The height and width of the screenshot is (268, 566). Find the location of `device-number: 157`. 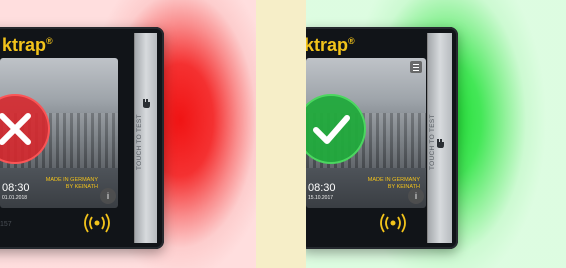

device-number: 157 is located at coordinates (6, 224).